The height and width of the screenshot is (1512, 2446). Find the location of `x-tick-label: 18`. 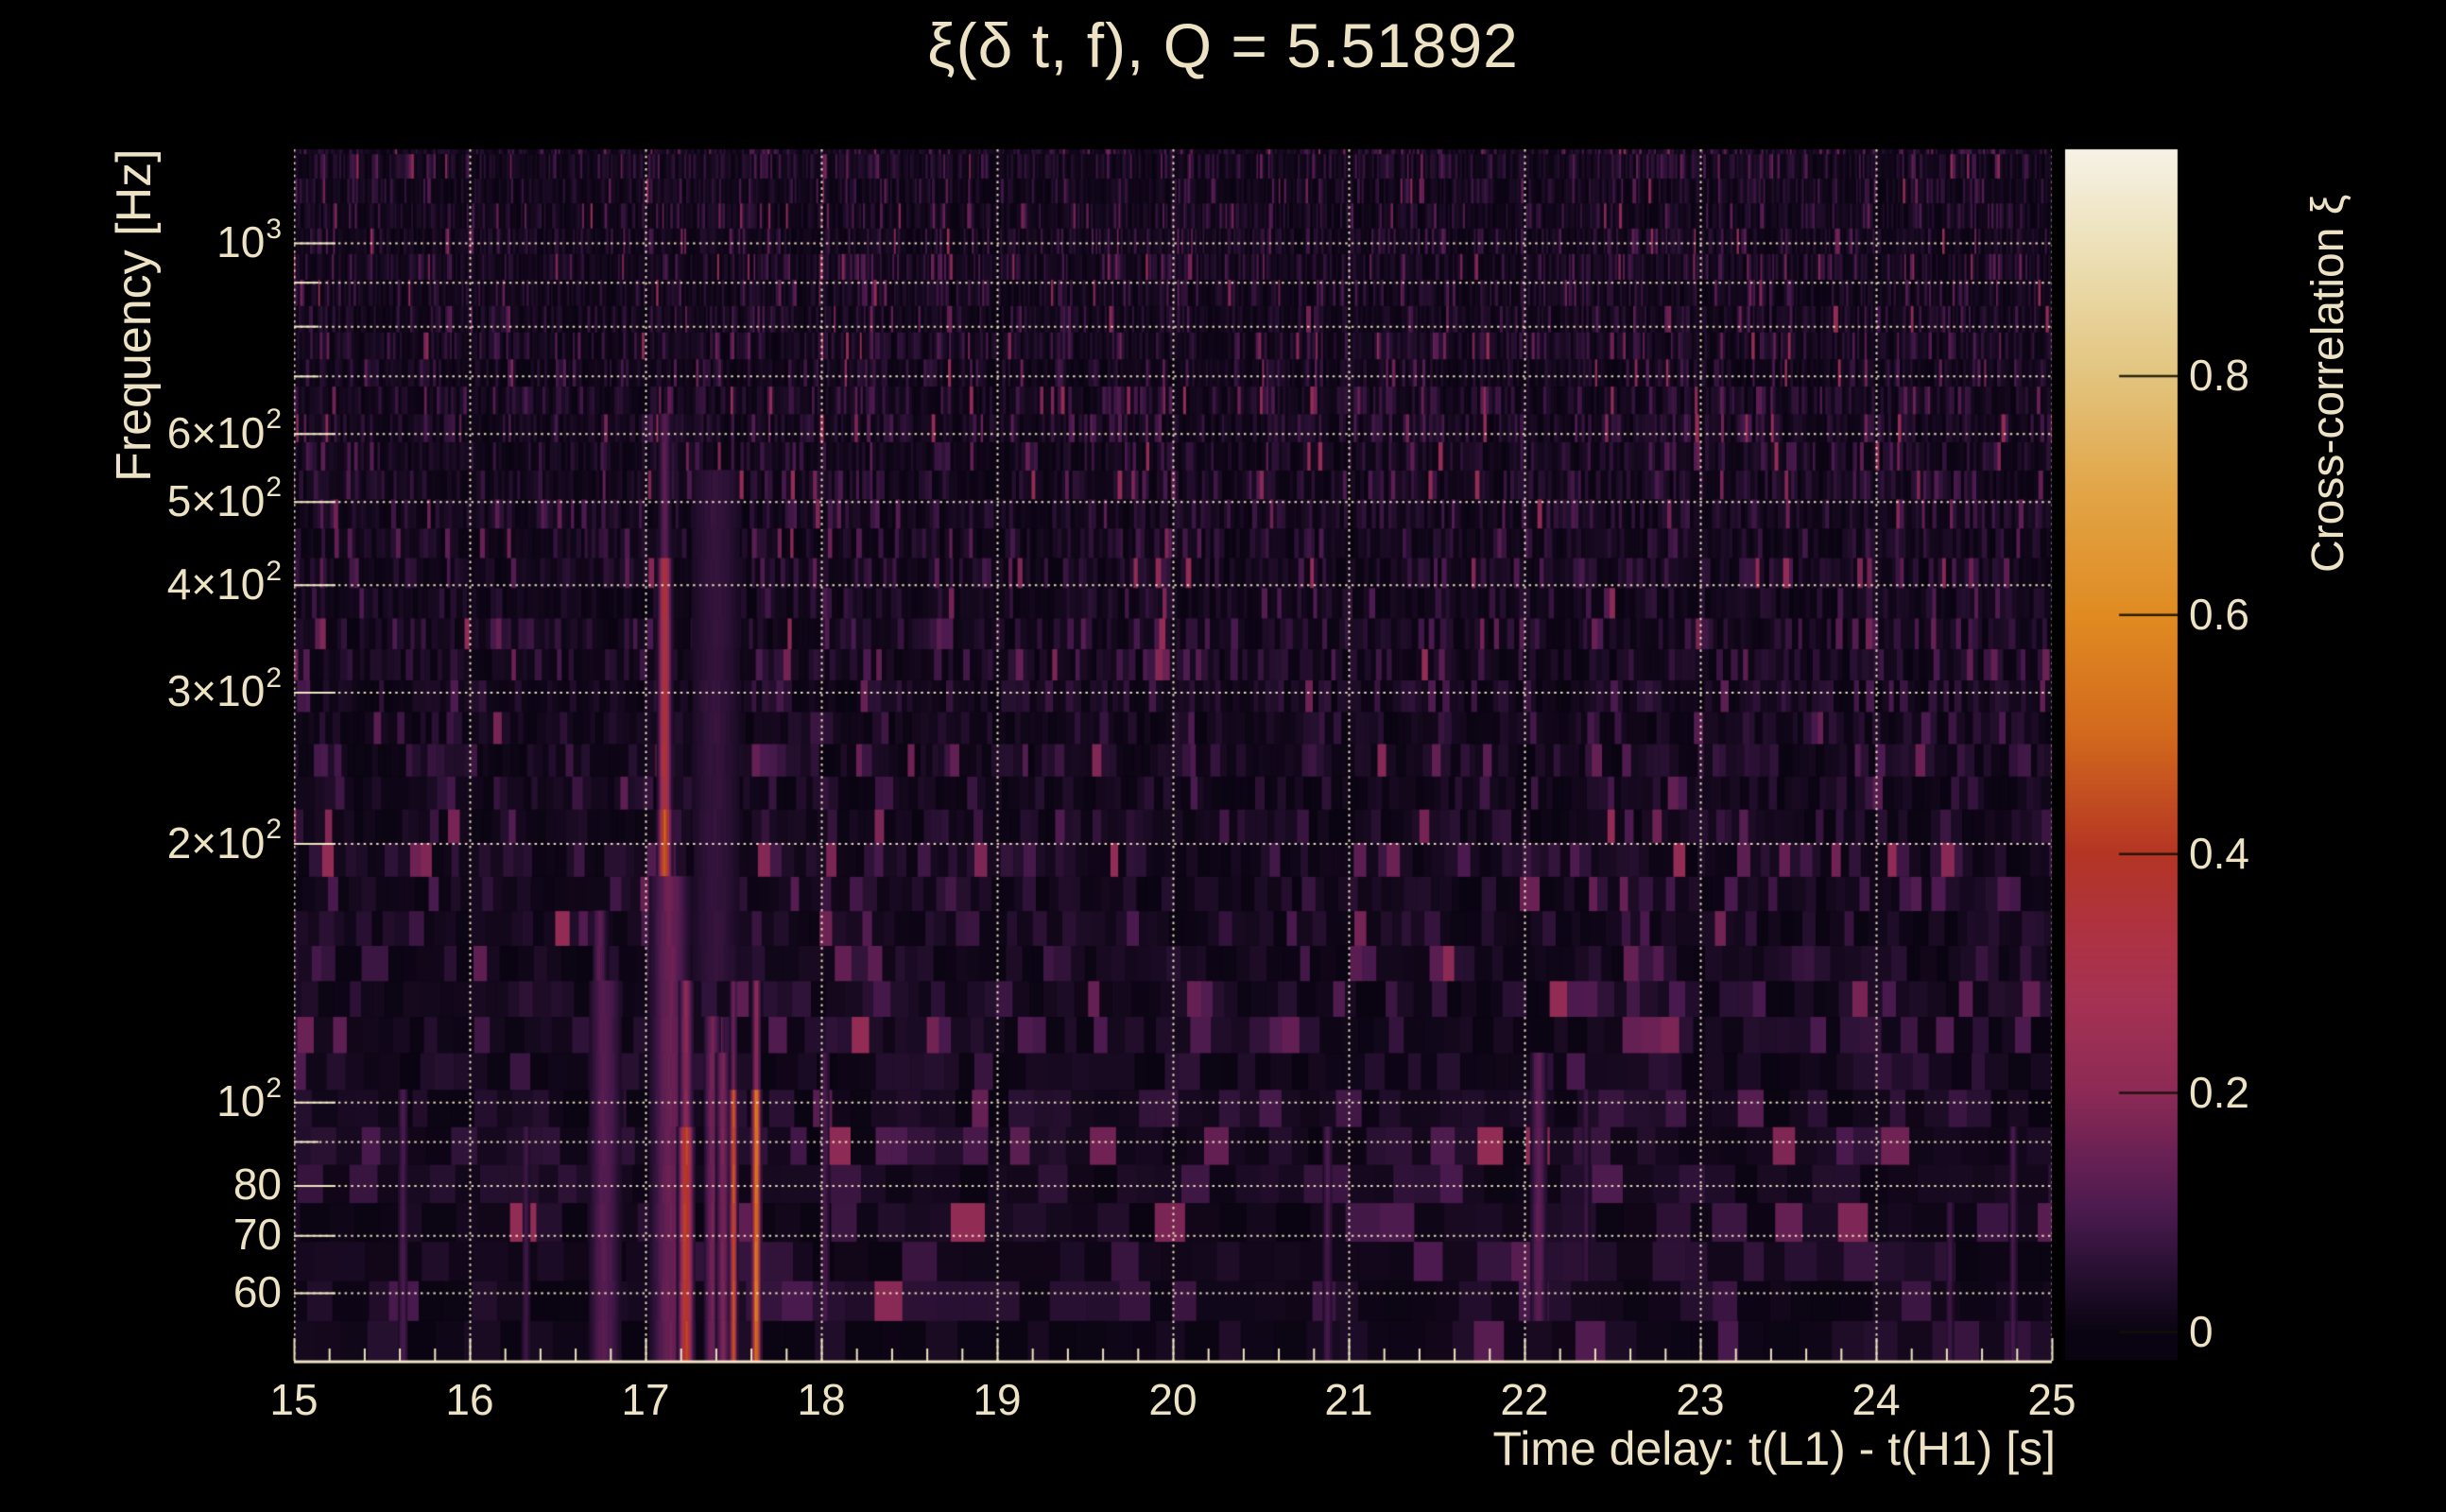

x-tick-label: 18 is located at coordinates (821, 1399).